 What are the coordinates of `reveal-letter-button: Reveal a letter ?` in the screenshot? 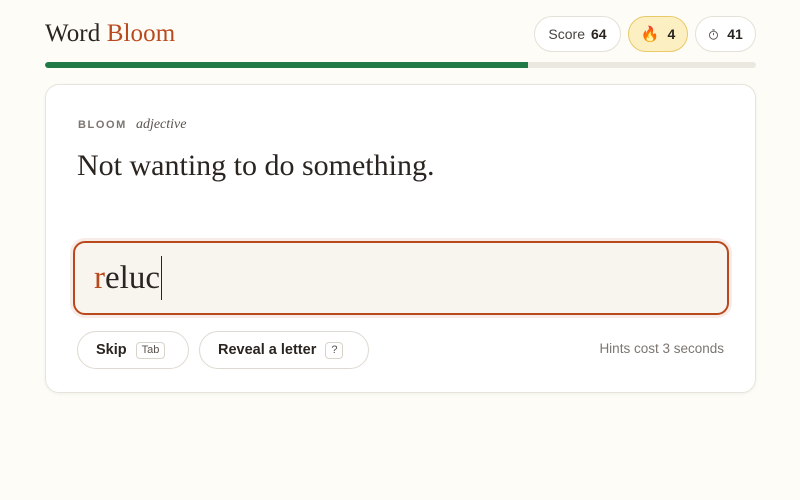 It's located at (284, 350).